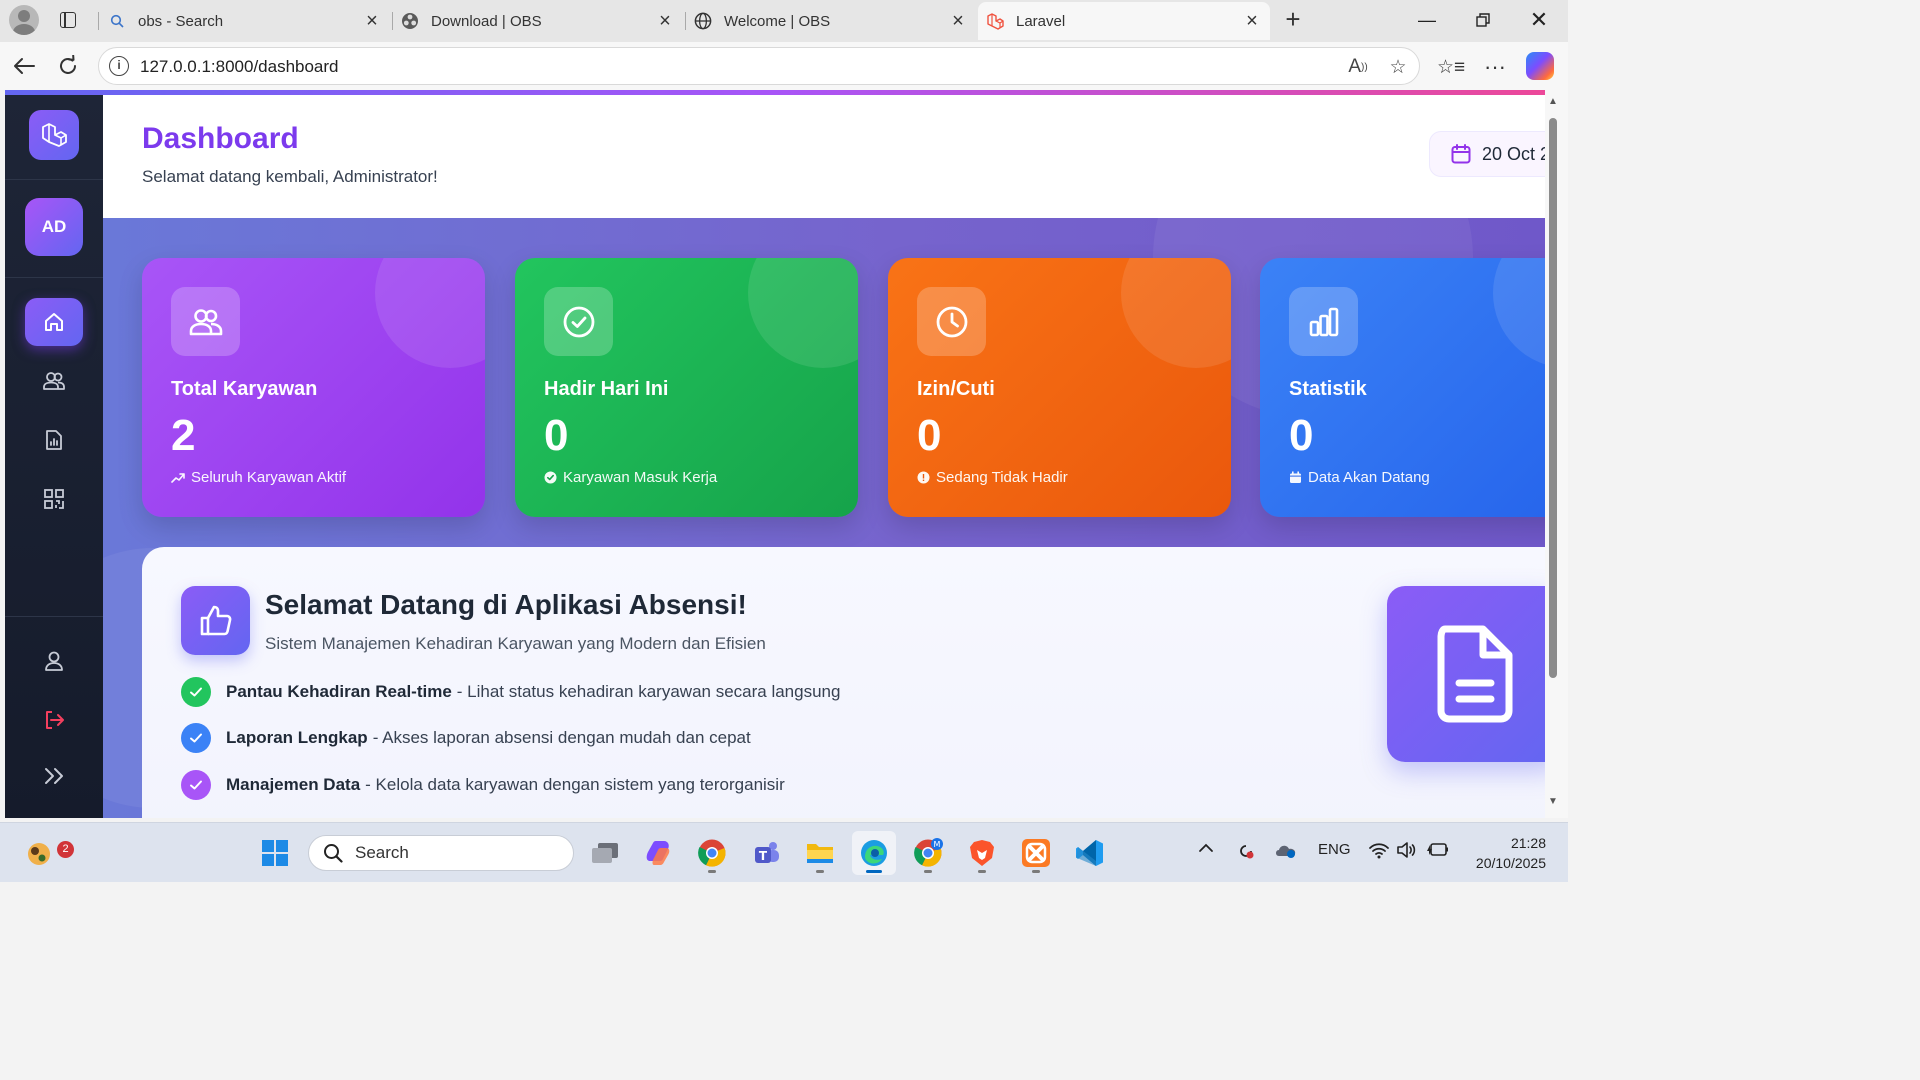  What do you see at coordinates (245, 21) in the screenshot?
I see `browser-tab: obs - Search ×` at bounding box center [245, 21].